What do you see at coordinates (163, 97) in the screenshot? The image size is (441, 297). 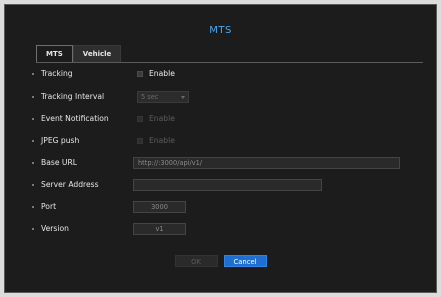 I see `tracking-interval-select: 5 sec` at bounding box center [163, 97].